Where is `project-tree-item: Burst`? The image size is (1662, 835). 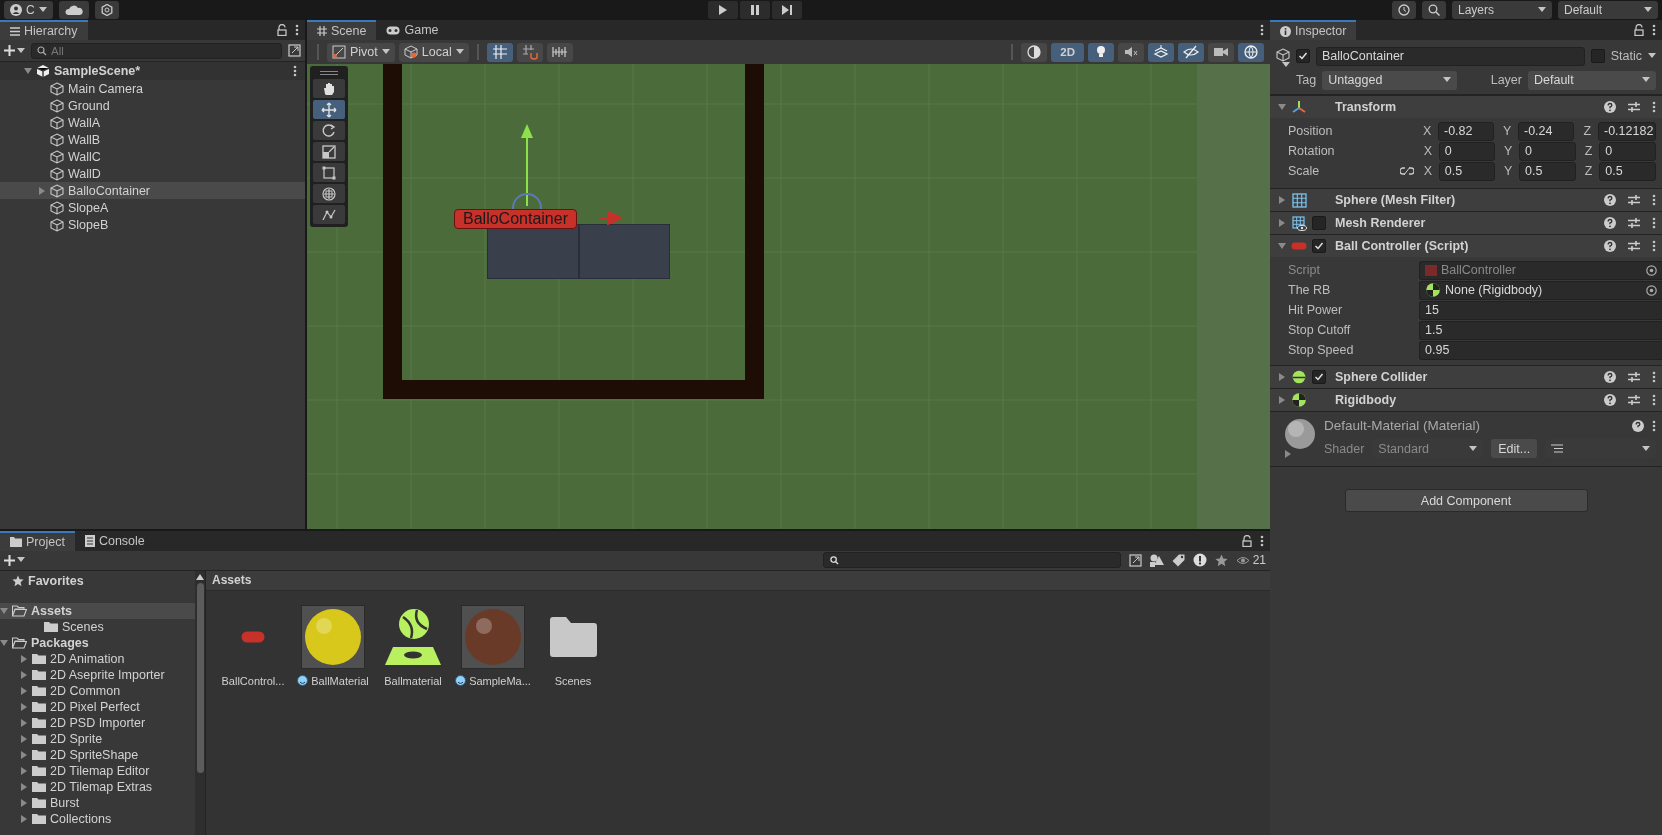
project-tree-item: Burst is located at coordinates (97, 802).